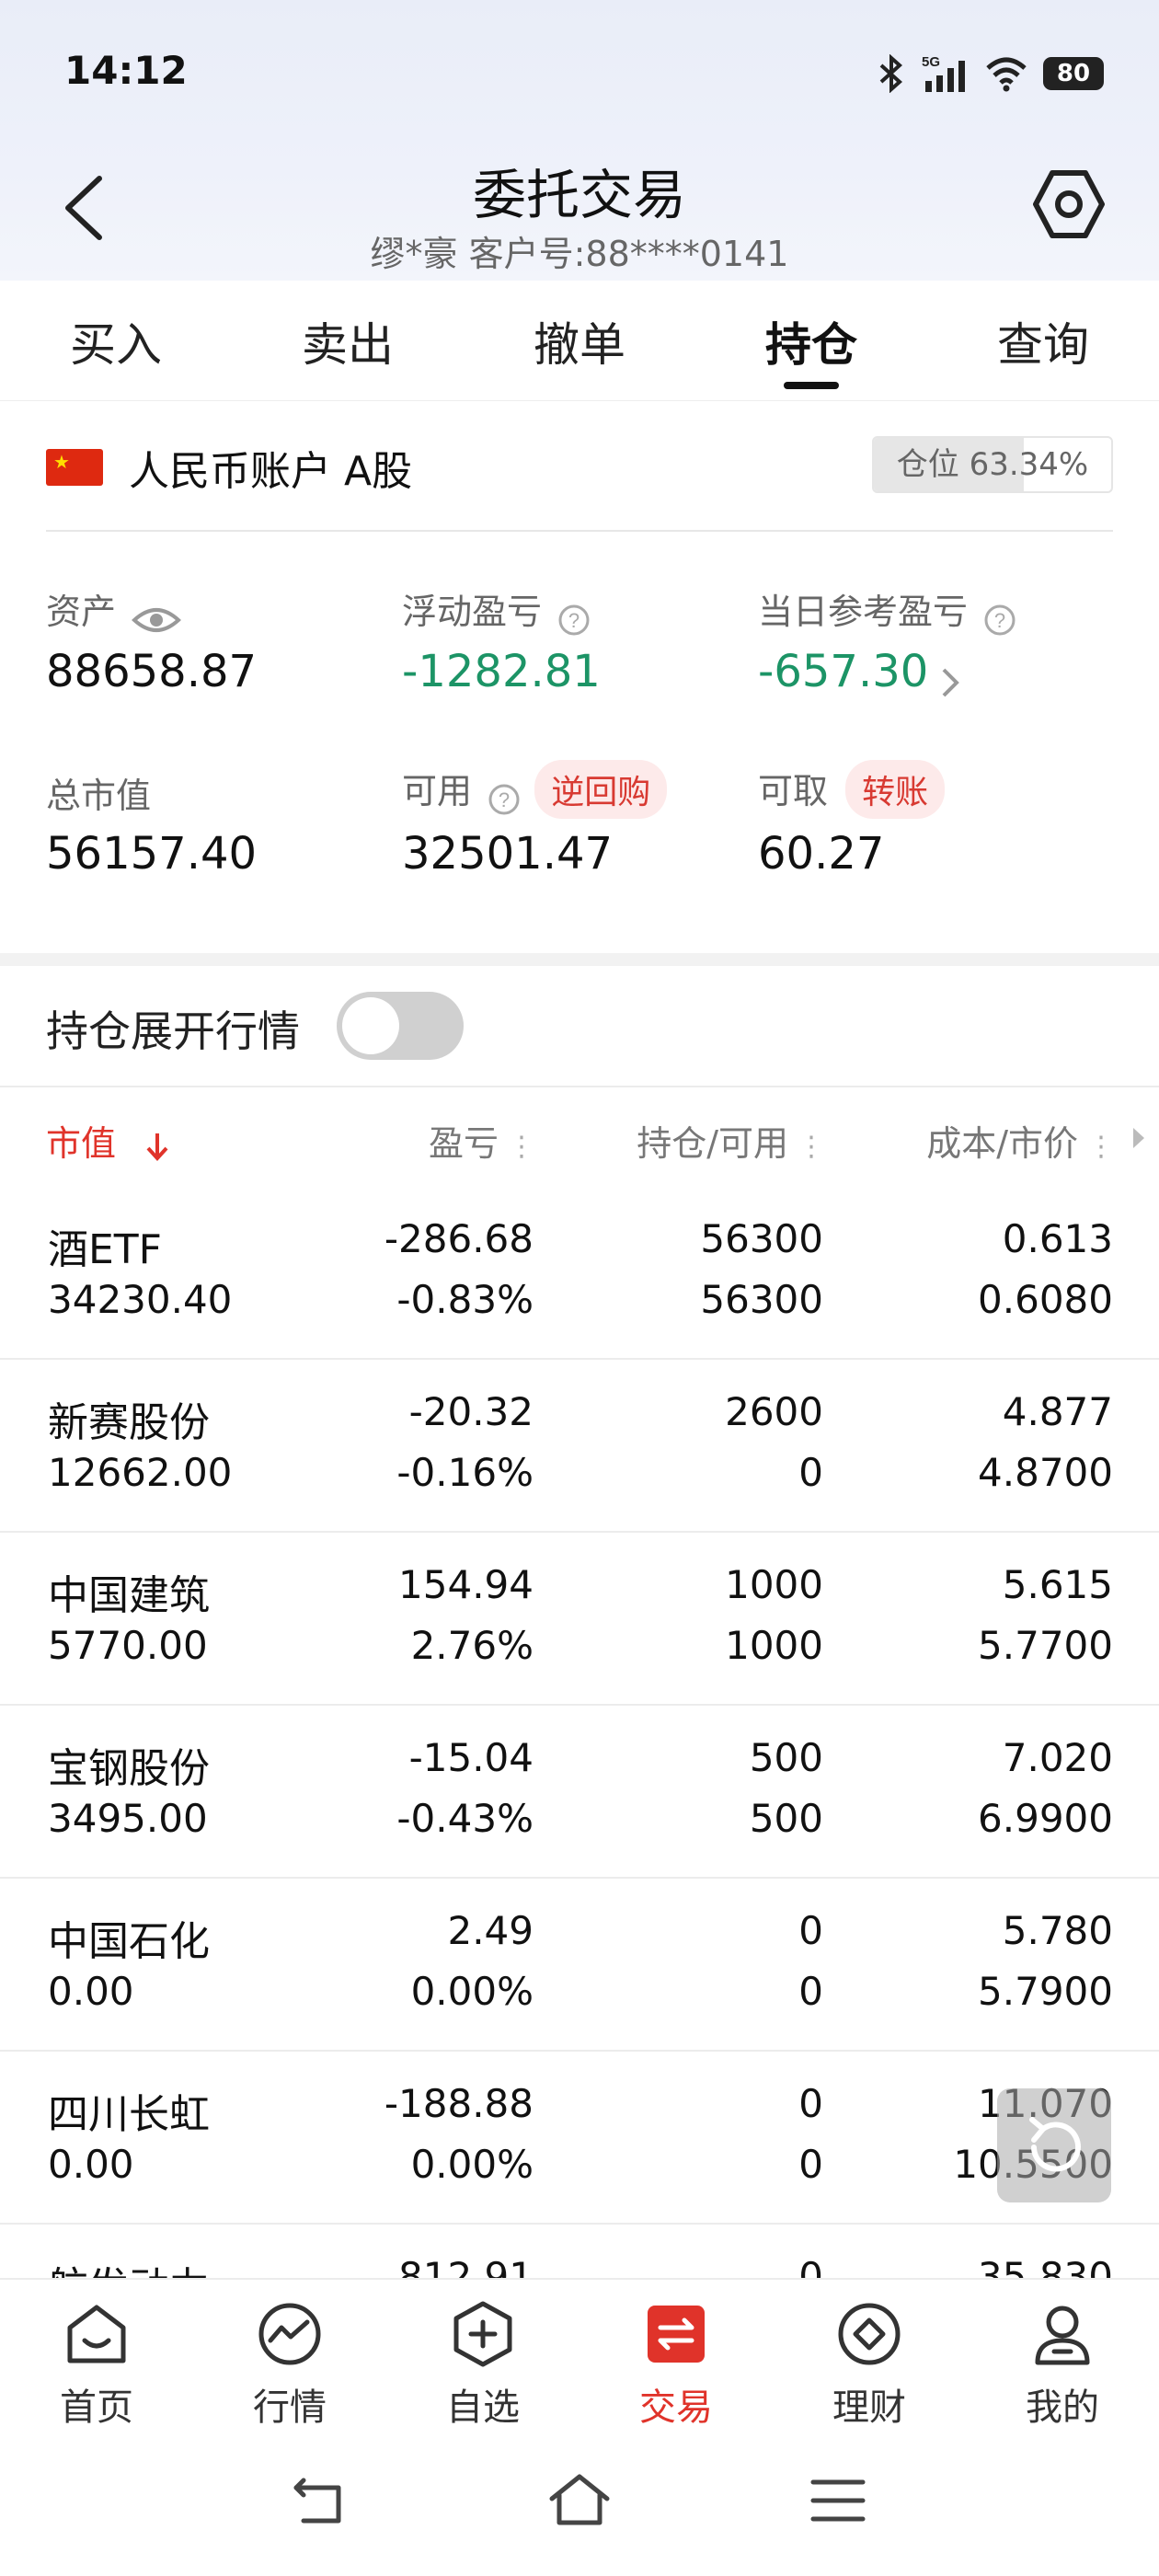  Describe the element at coordinates (128, 1645) in the screenshot. I see `market-value: 5770.00` at that location.